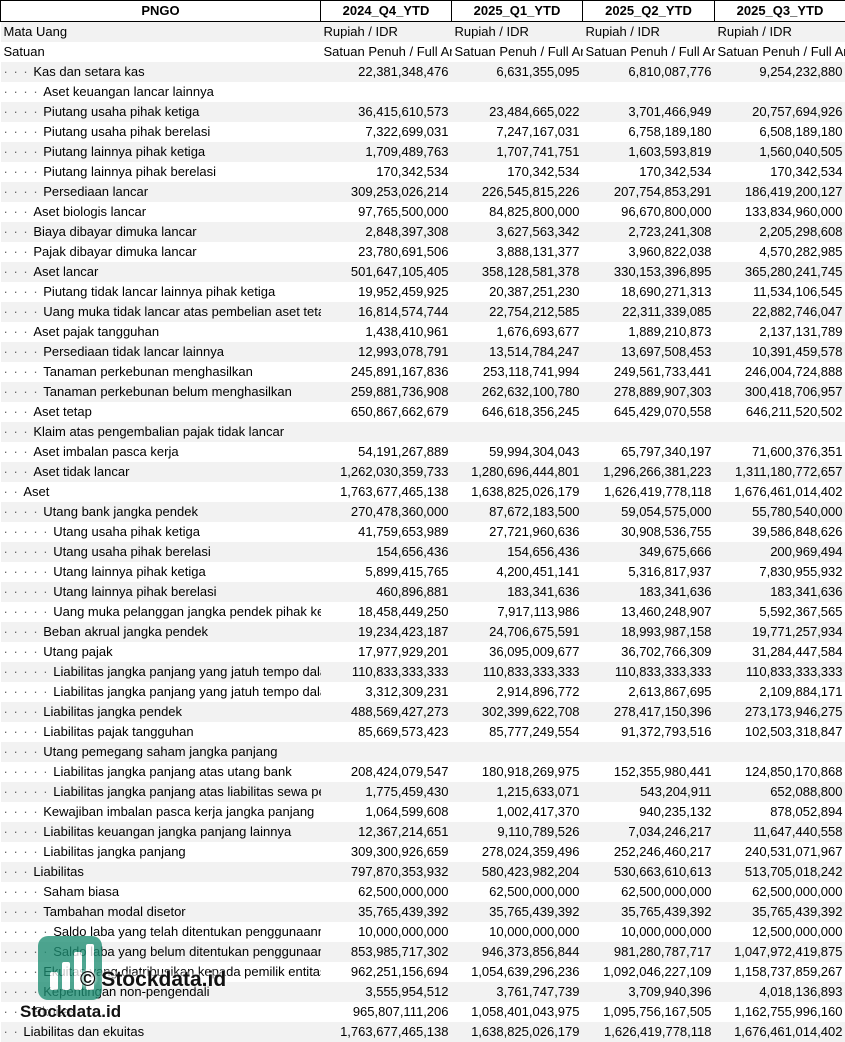 This screenshot has height=1042, width=845. Describe the element at coordinates (649, 112) in the screenshot. I see `table-cell: 3,701,466,949` at that location.